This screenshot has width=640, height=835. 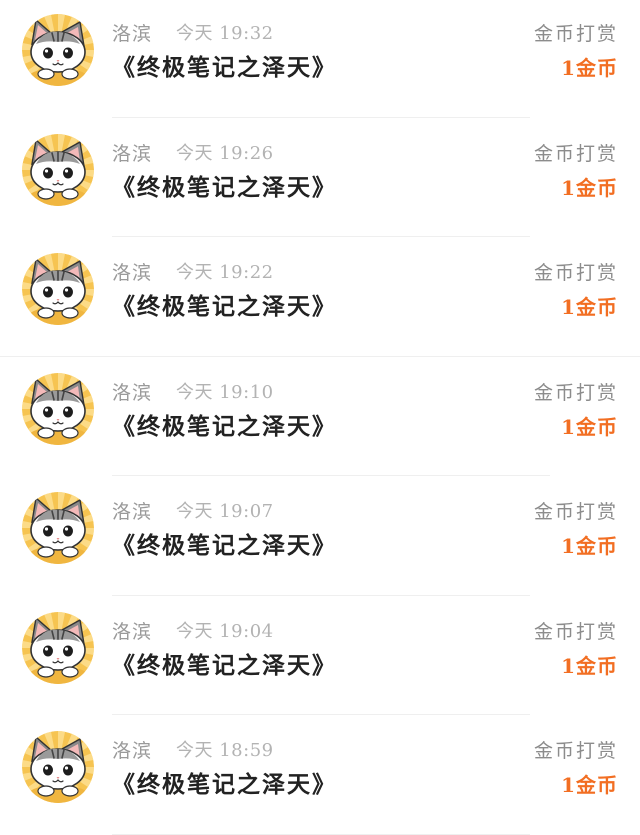 I want to click on reward-row: 洛滨 今天 19:07 《终极笔记之泽天》 金币打赏 1金币, so click(x=320, y=536).